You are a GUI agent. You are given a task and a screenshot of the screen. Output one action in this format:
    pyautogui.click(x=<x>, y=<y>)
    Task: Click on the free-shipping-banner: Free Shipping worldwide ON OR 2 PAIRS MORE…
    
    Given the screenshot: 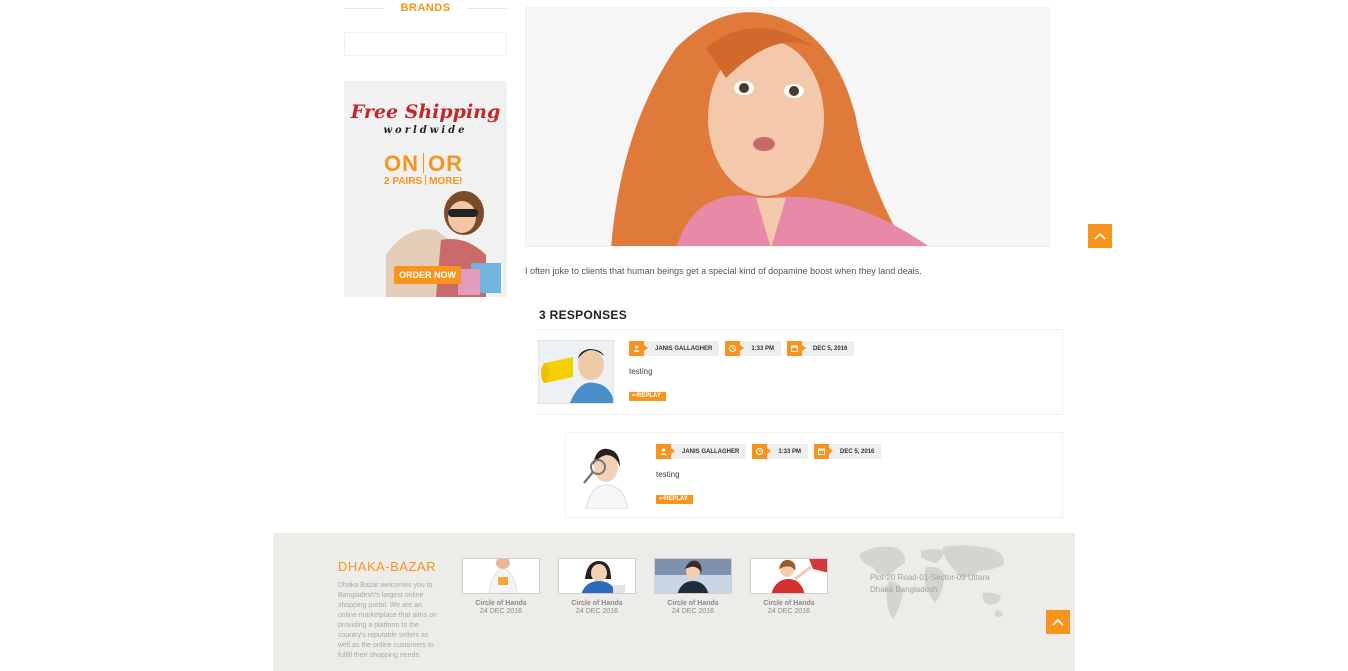 What is the action you would take?
    pyautogui.click(x=425, y=189)
    